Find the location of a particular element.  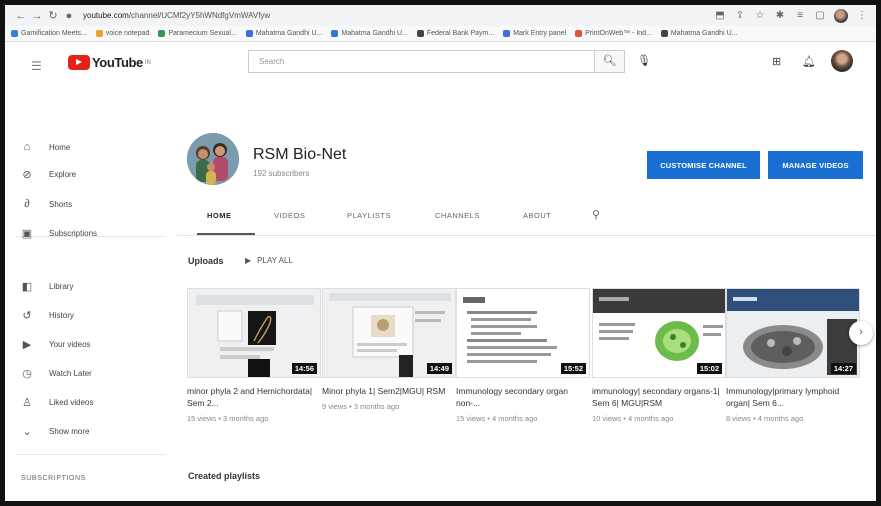

back-icon: ← is located at coordinates (21, 16).